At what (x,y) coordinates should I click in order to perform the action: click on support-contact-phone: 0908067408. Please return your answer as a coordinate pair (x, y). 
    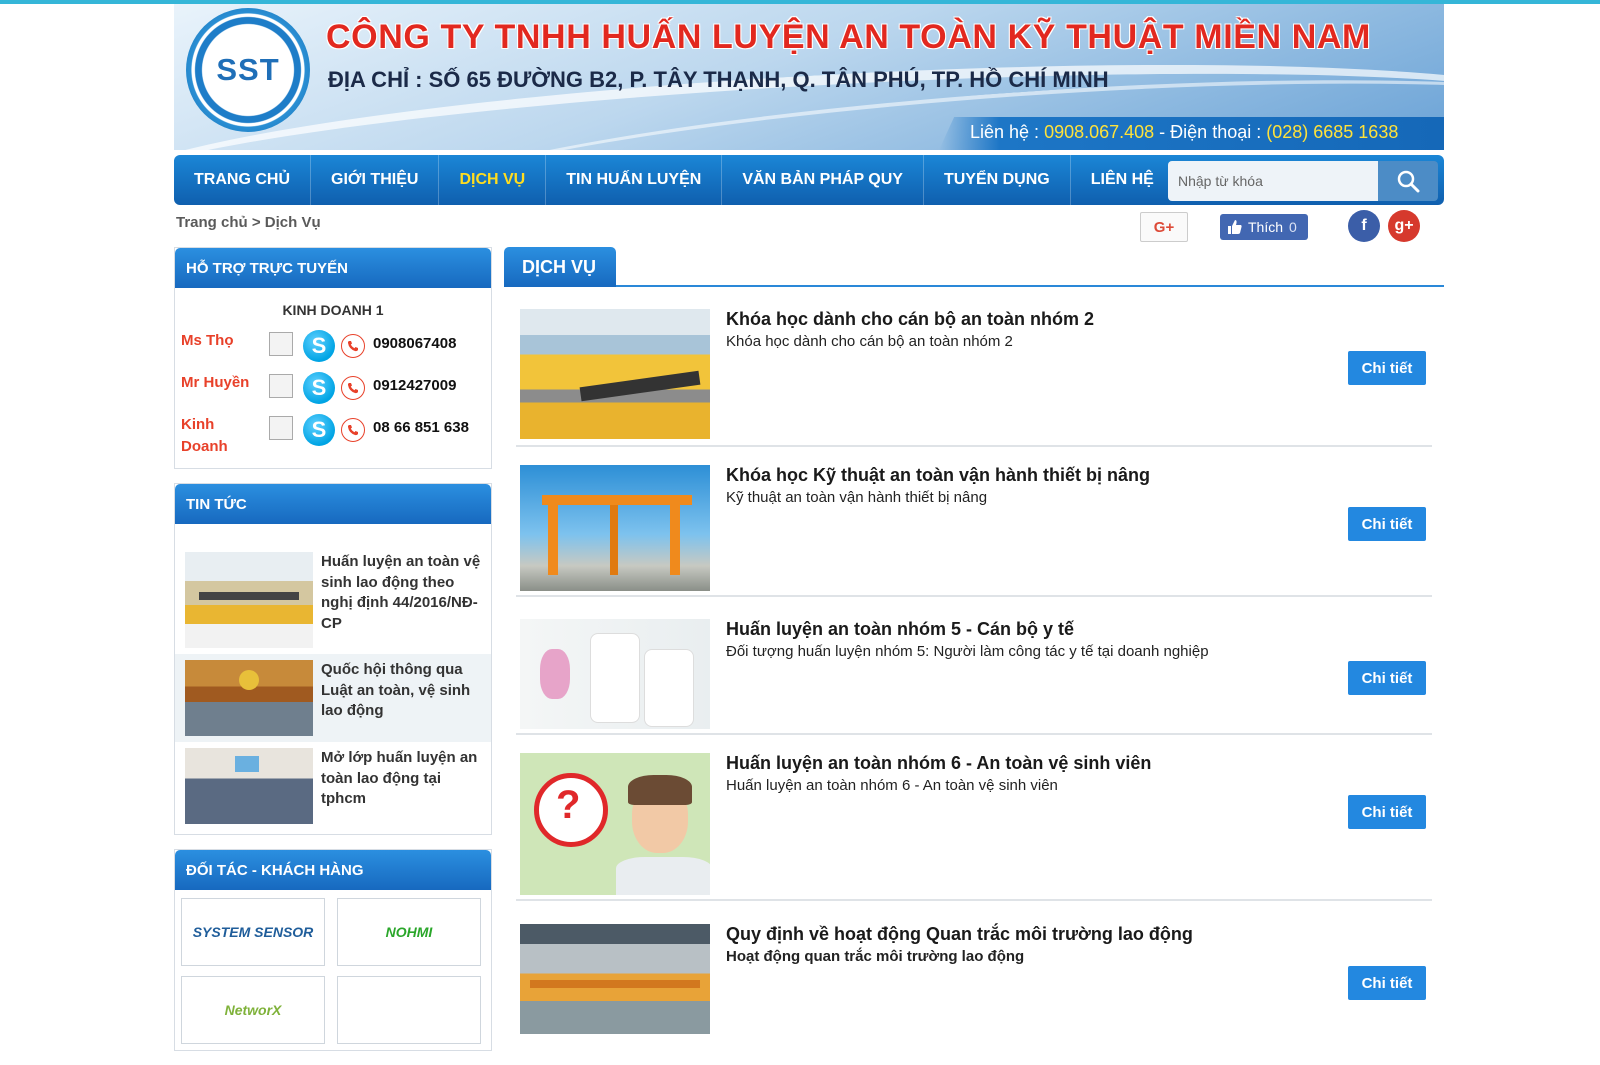
    Looking at the image, I should click on (415, 343).